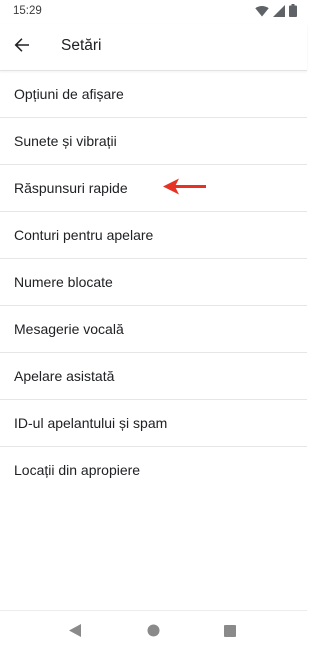 The height and width of the screenshot is (649, 320). I want to click on settings-item-caller-id-spam: ID-ul apelantului și spam, so click(153, 423).